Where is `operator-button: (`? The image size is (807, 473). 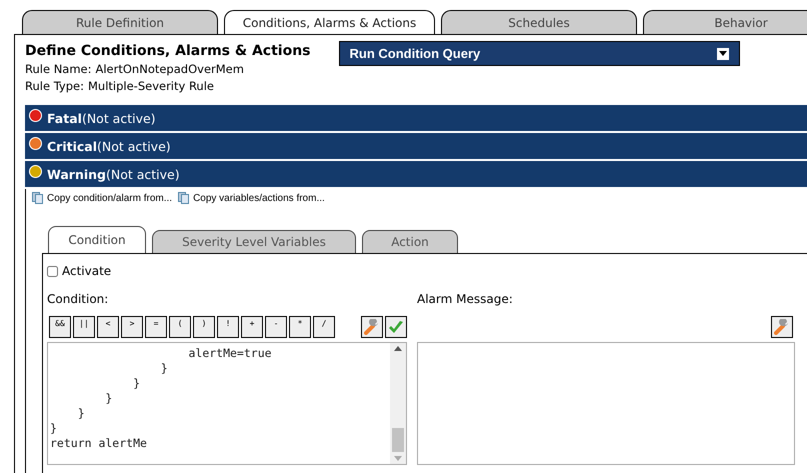 operator-button: ( is located at coordinates (180, 327).